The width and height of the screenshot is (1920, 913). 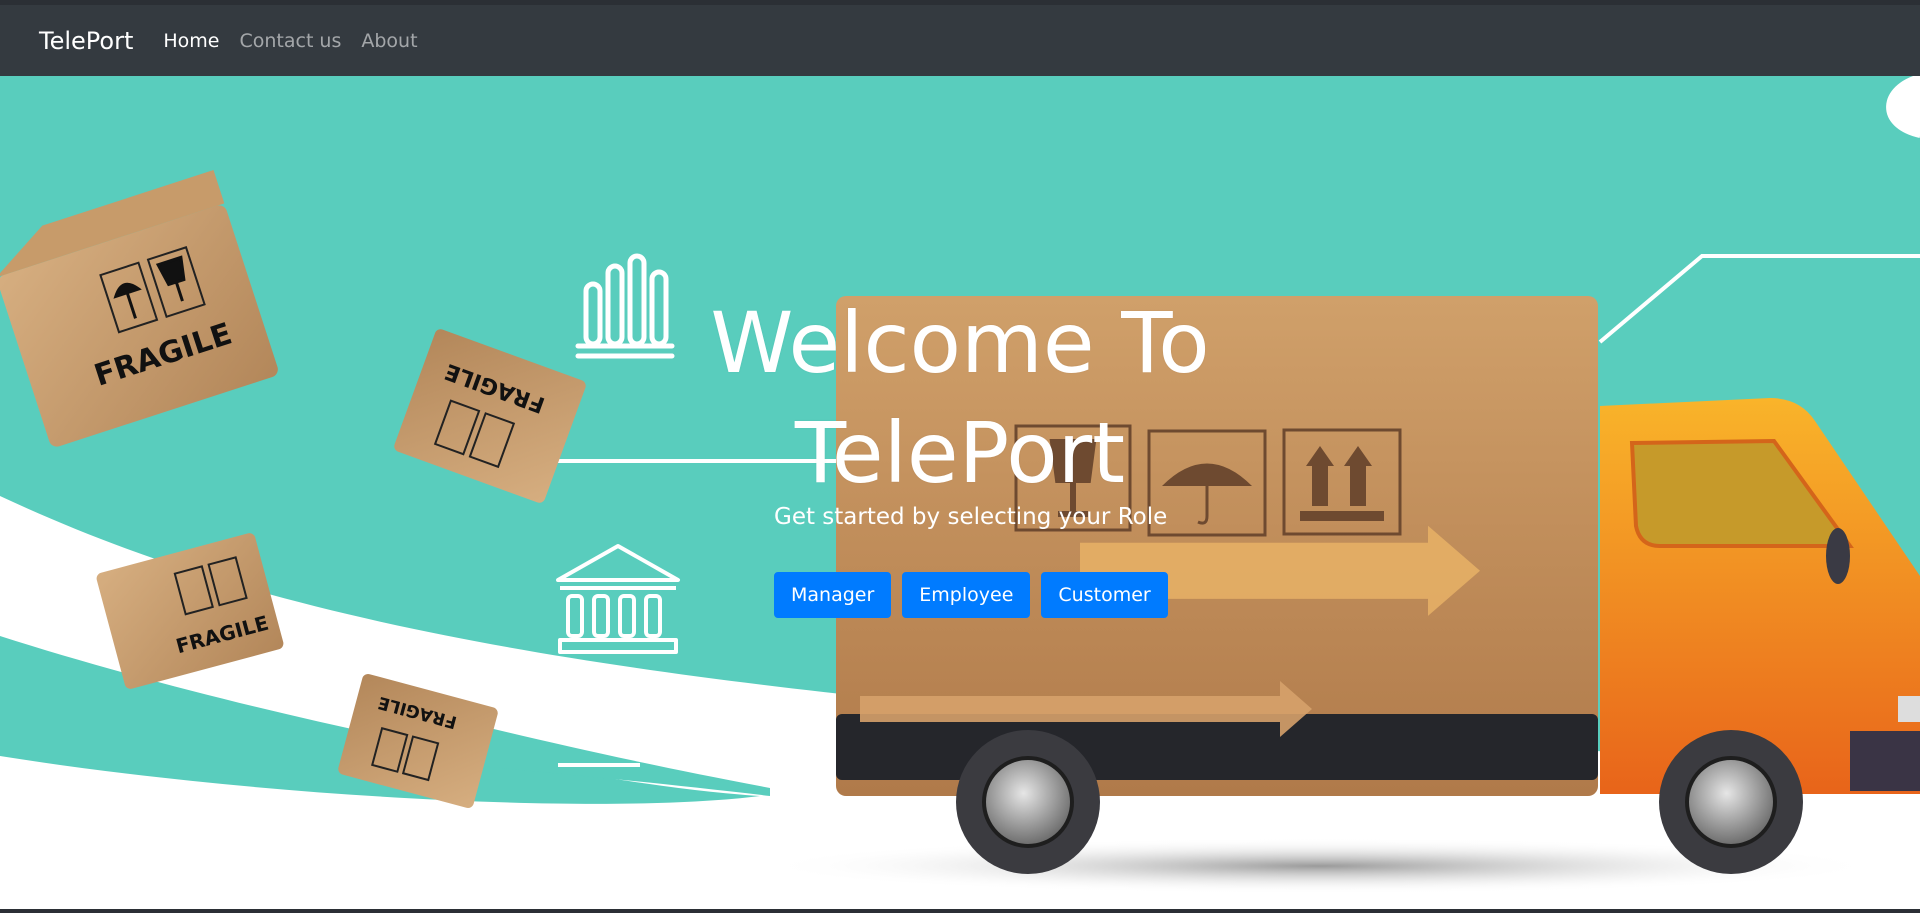 What do you see at coordinates (960, 911) in the screenshot?
I see `bottom-border` at bounding box center [960, 911].